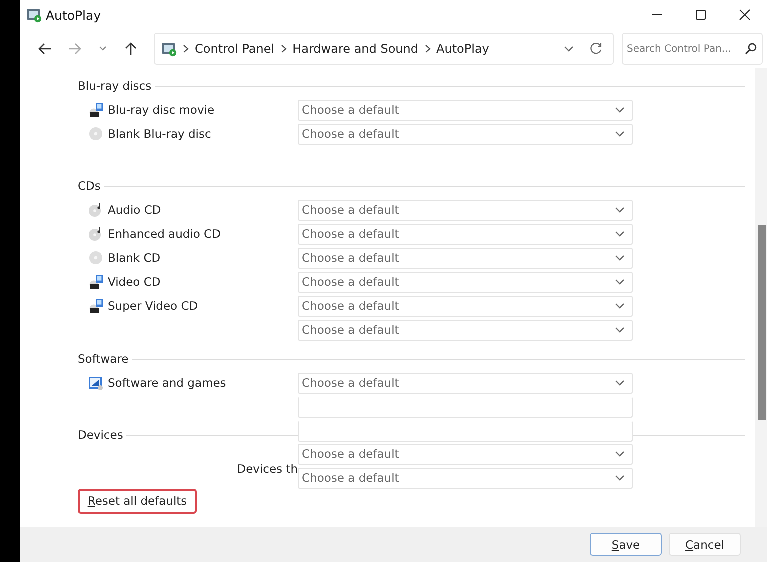 The height and width of the screenshot is (562, 767). What do you see at coordinates (355, 49) in the screenshot?
I see `breadcrumb-link: Hardware and Sound` at bounding box center [355, 49].